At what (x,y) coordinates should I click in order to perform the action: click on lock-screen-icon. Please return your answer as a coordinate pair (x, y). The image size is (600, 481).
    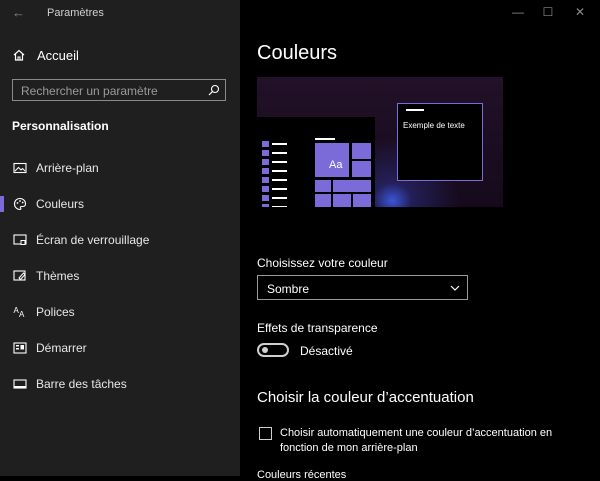
    Looking at the image, I should click on (20, 239).